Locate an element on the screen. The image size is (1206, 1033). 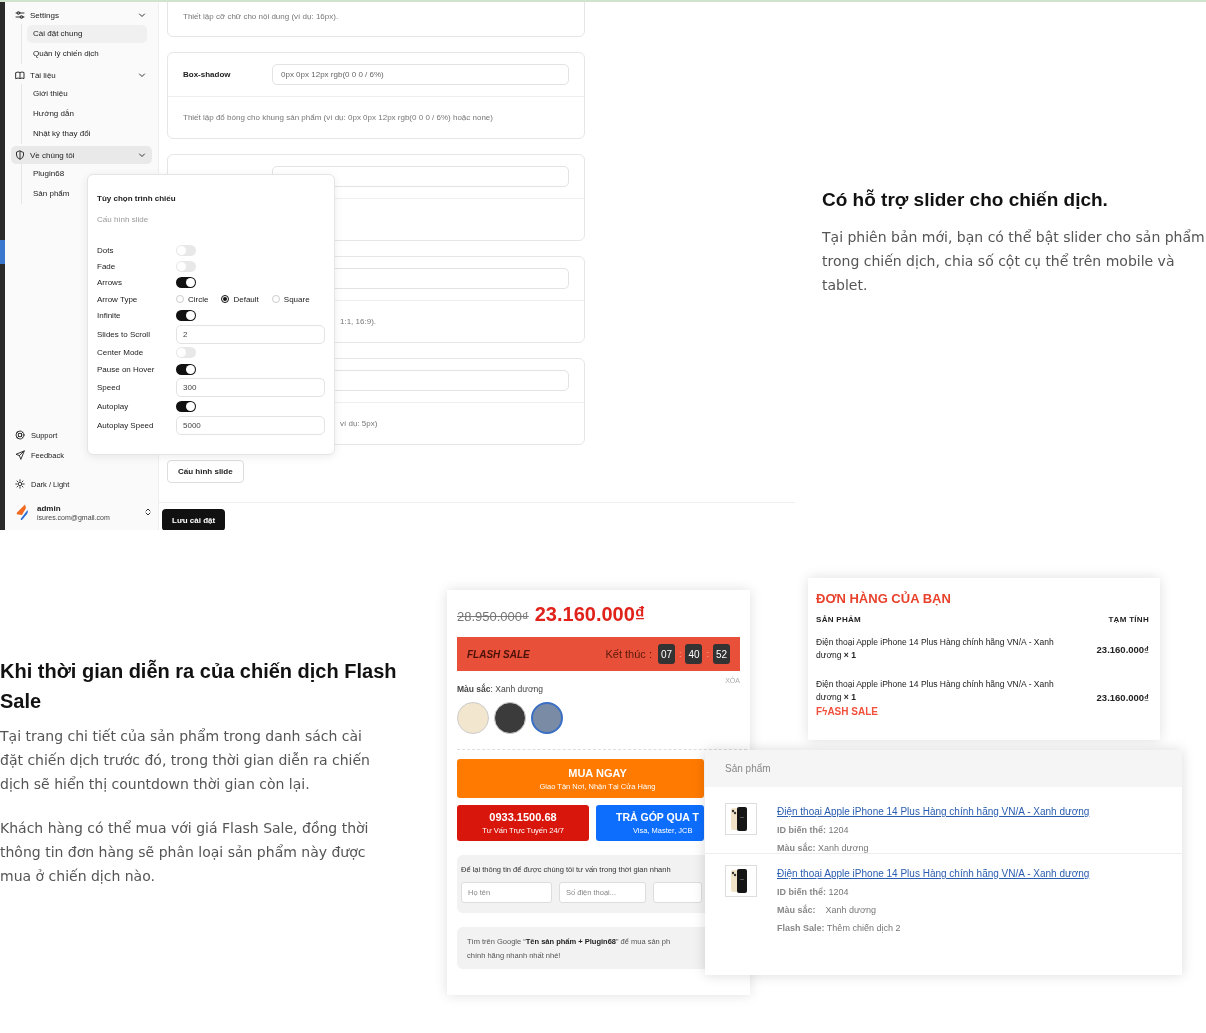
sidebar-item: Giới thiệu is located at coordinates (87, 94).